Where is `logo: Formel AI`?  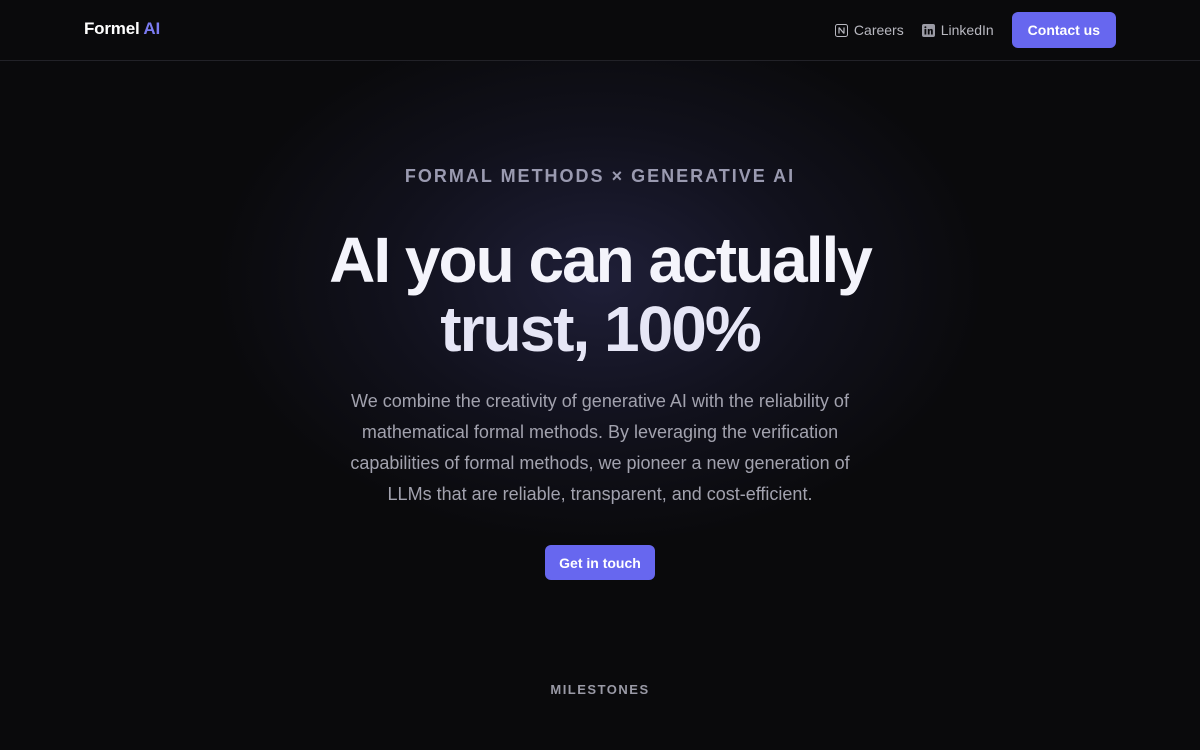
logo: Formel AI is located at coordinates (122, 29).